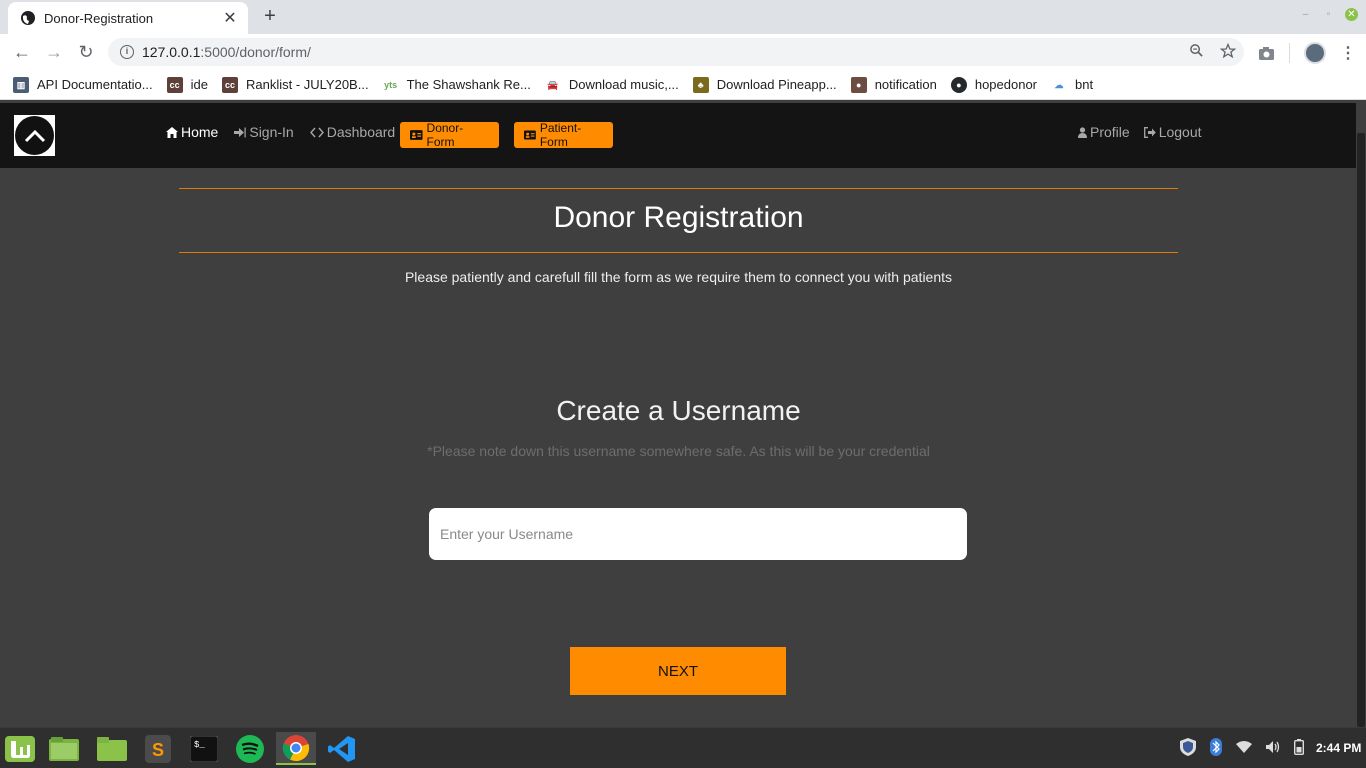 Image resolution: width=1366 pixels, height=768 pixels. I want to click on taskbar-spotify, so click(250, 748).